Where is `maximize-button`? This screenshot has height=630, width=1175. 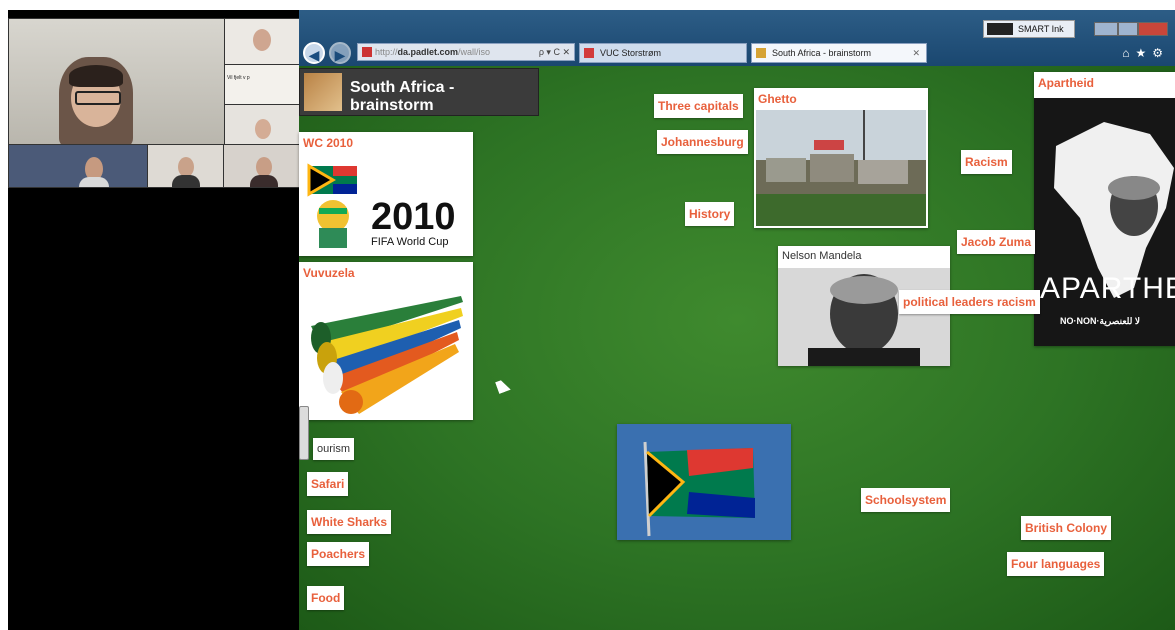 maximize-button is located at coordinates (1128, 29).